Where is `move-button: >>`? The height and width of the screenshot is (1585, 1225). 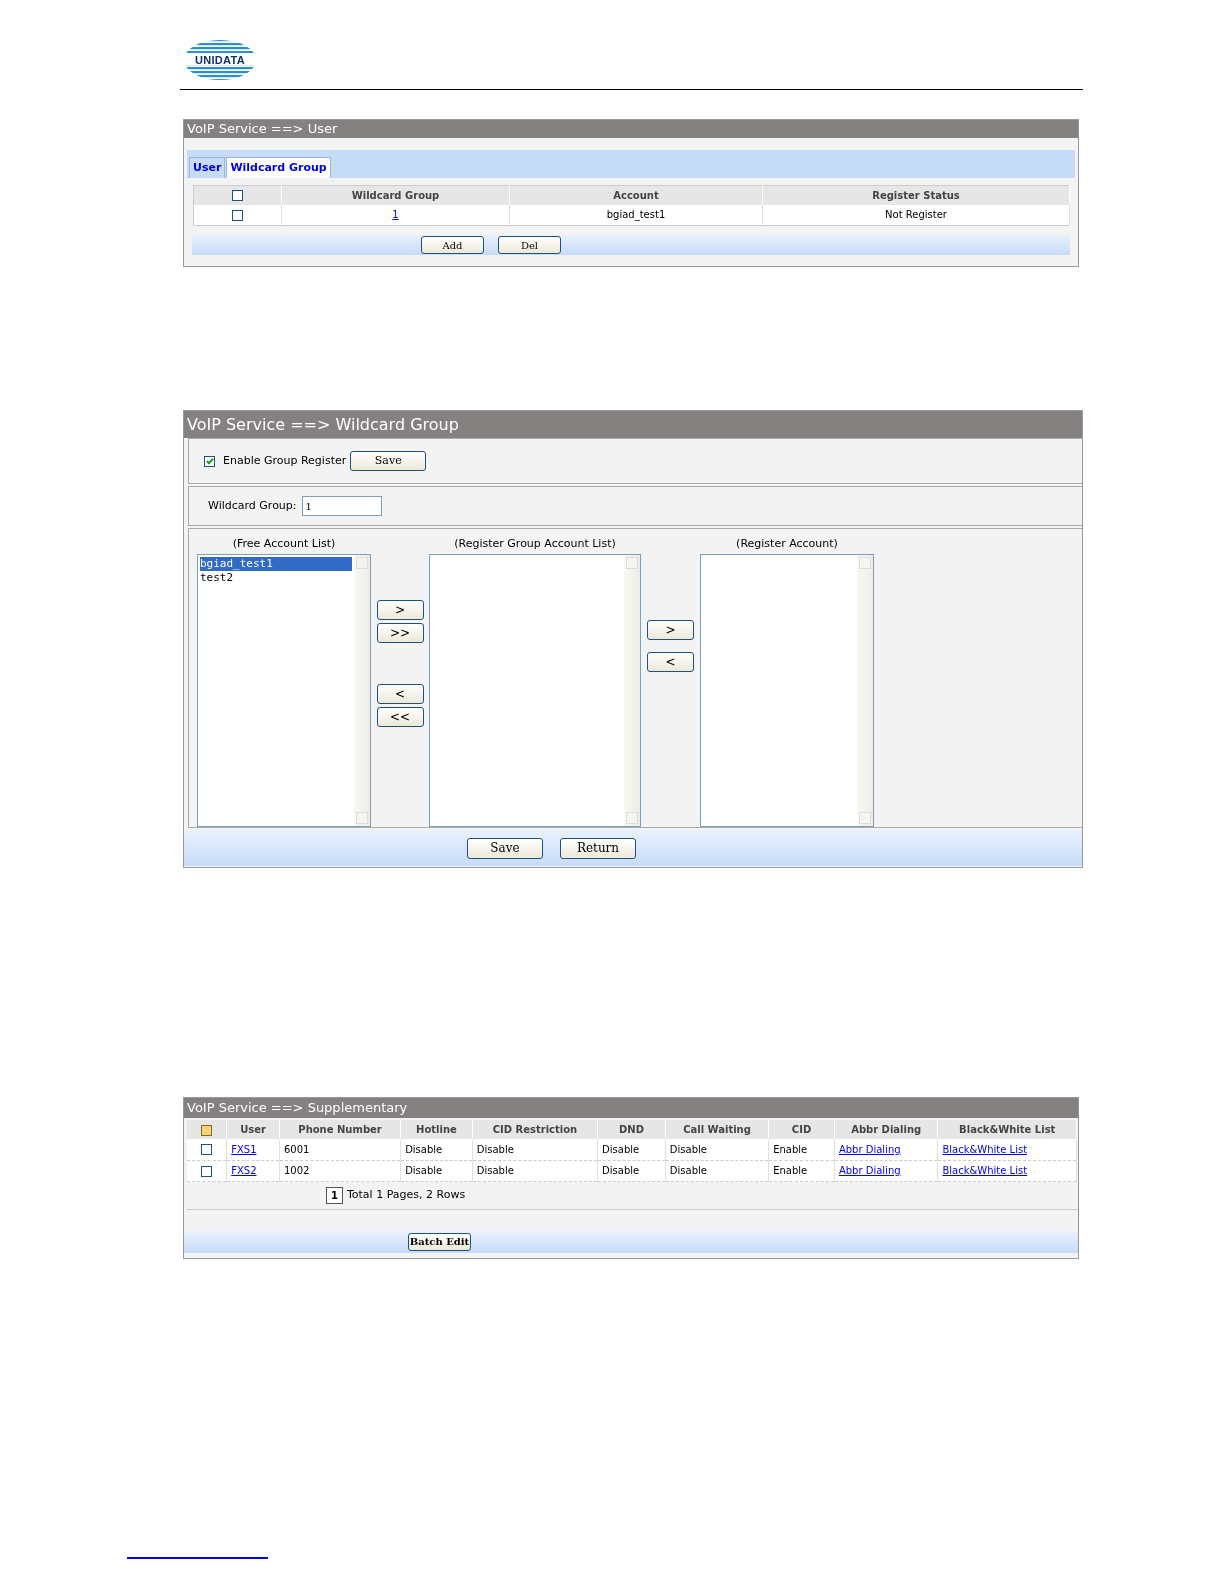
move-button: >> is located at coordinates (400, 633).